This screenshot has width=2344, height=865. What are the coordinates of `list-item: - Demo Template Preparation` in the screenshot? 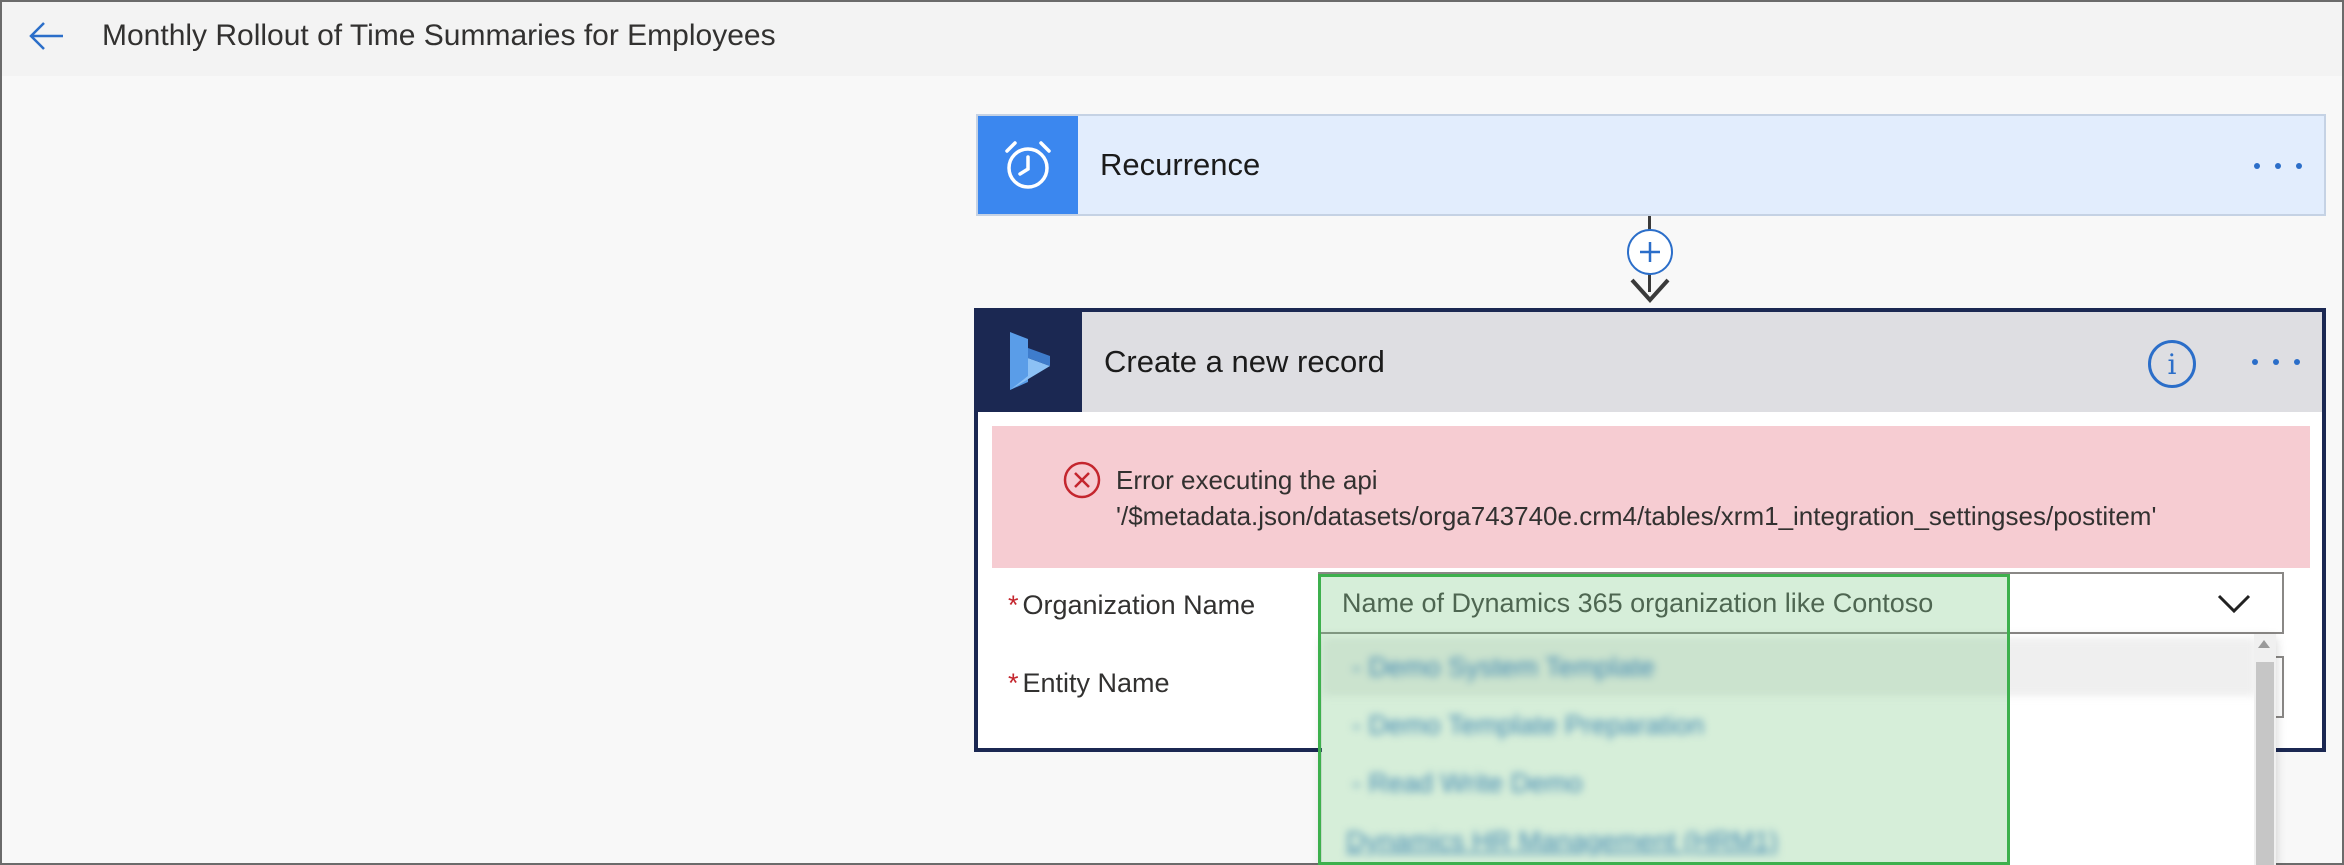 It's located at (1789, 725).